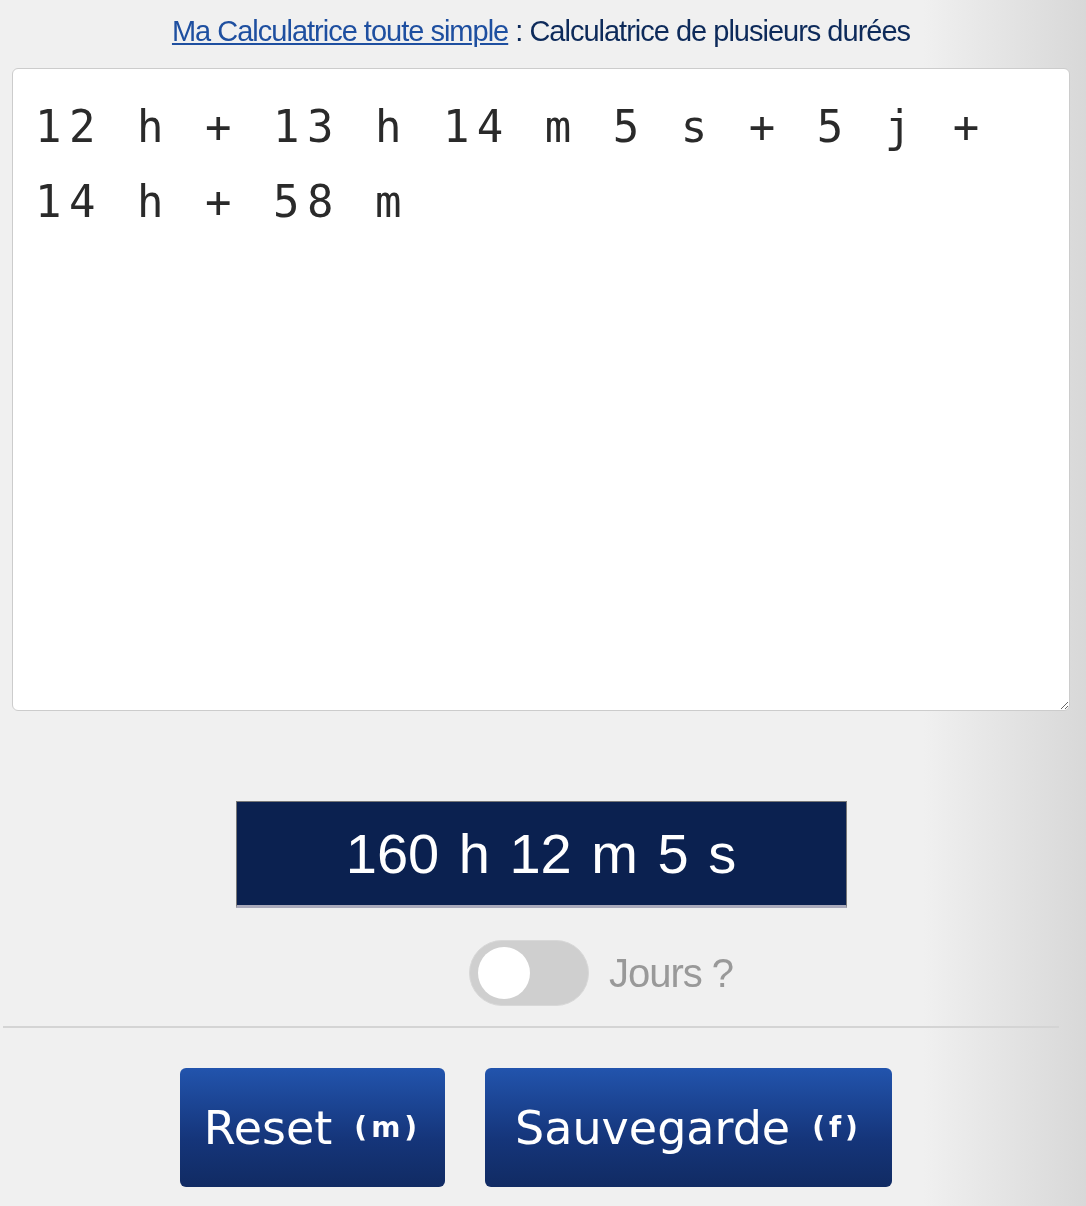 This screenshot has height=1206, width=1086. What do you see at coordinates (541, 854) in the screenshot?
I see `result-display: 160 h 12 m 5 s` at bounding box center [541, 854].